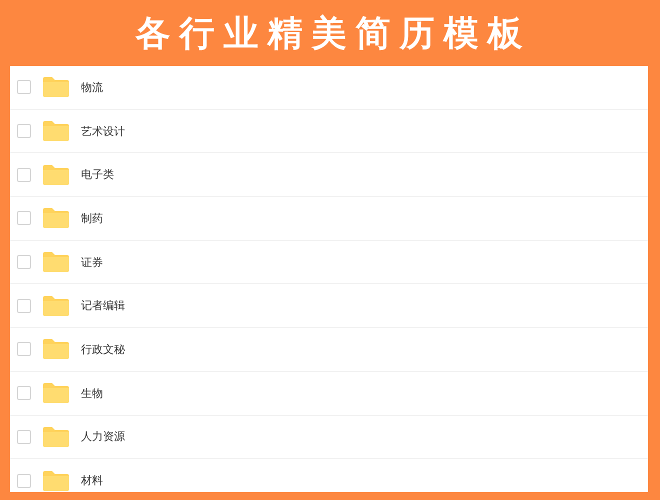 The width and height of the screenshot is (660, 500). I want to click on folder-name: 制药, so click(92, 218).